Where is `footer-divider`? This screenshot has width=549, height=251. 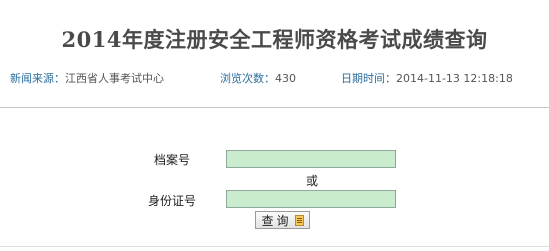 footer-divider is located at coordinates (274, 246).